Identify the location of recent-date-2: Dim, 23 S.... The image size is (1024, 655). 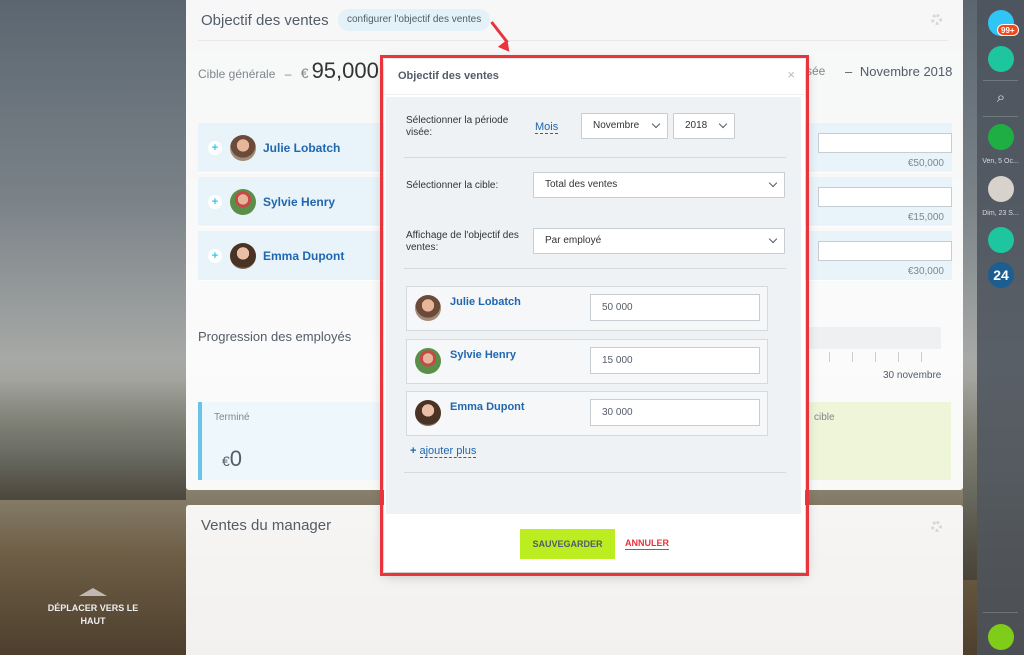
(1000, 213).